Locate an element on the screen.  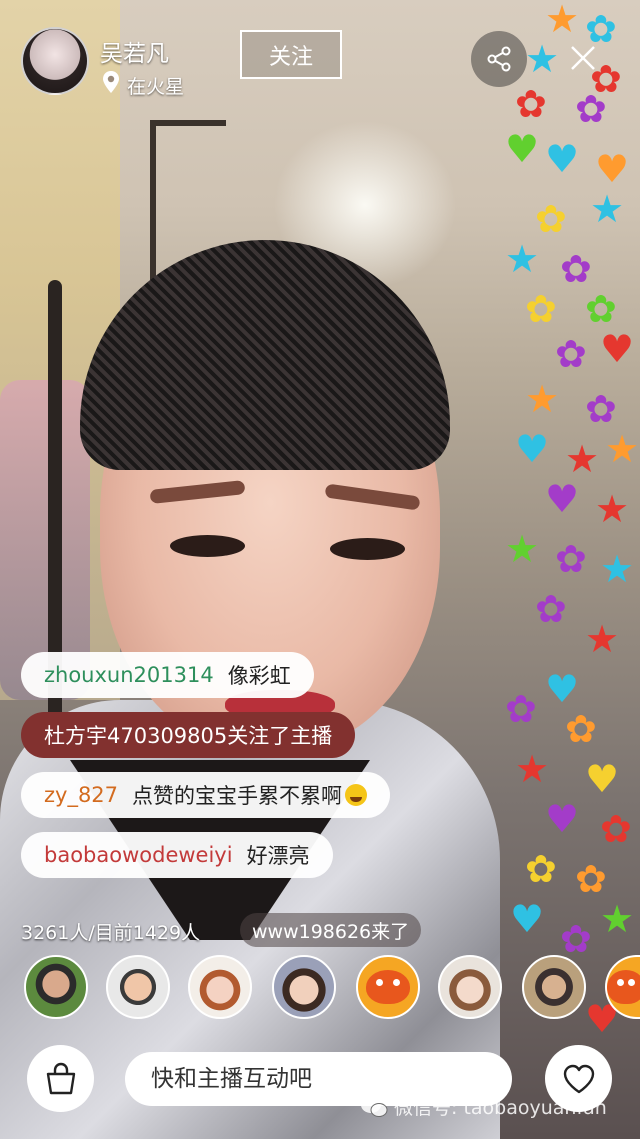
viewer-count: 3261人/目前1429人 is located at coordinates (111, 933).